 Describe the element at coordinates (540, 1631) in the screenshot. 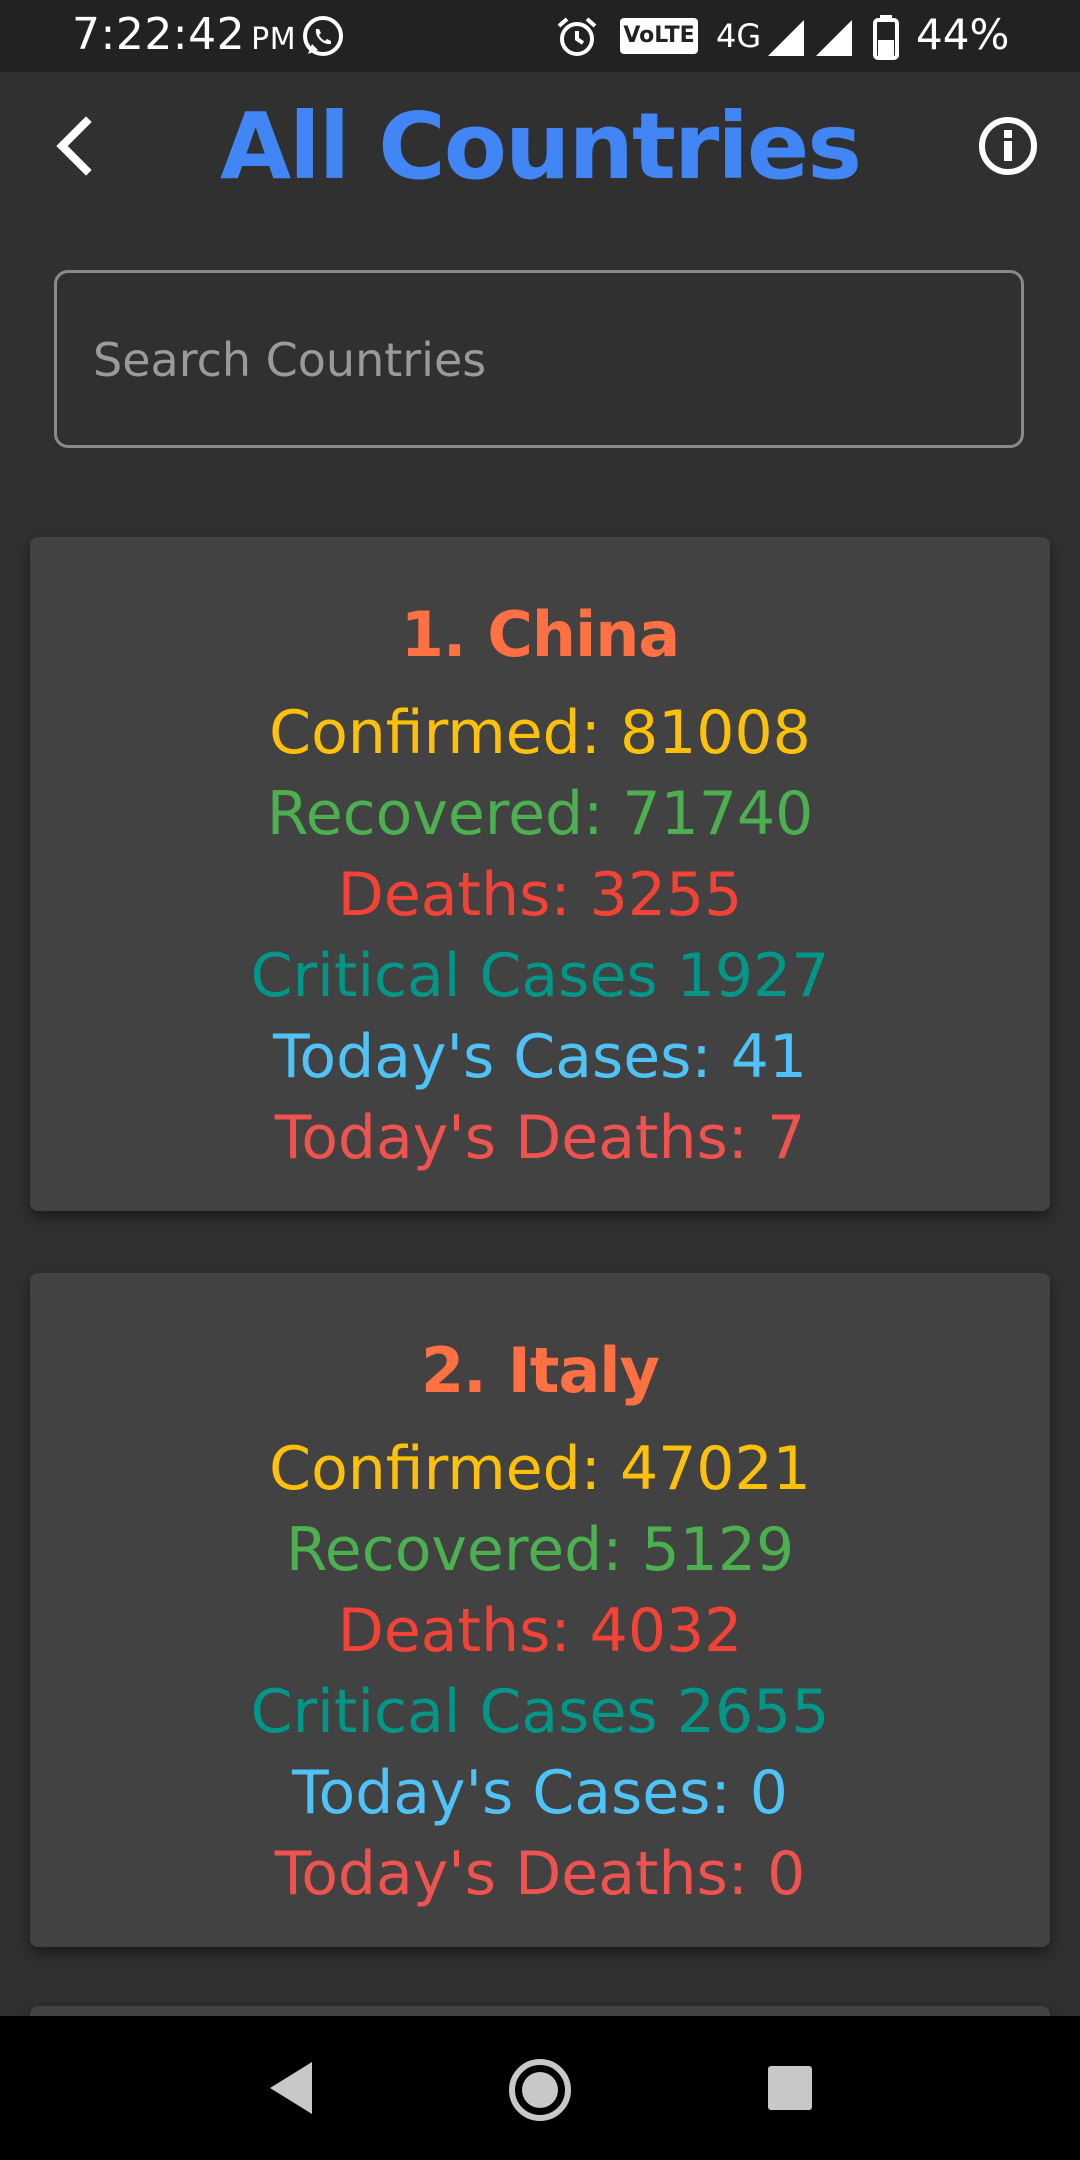

I see `deaths-stat: Deaths: 4032` at that location.